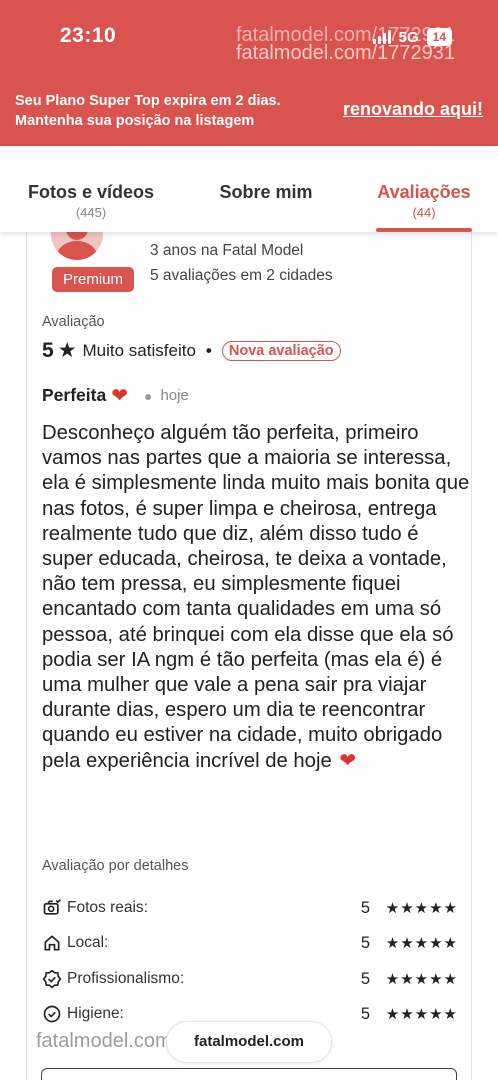 The height and width of the screenshot is (1080, 498). Describe the element at coordinates (424, 192) in the screenshot. I see `tab-label: Avaliações` at that location.